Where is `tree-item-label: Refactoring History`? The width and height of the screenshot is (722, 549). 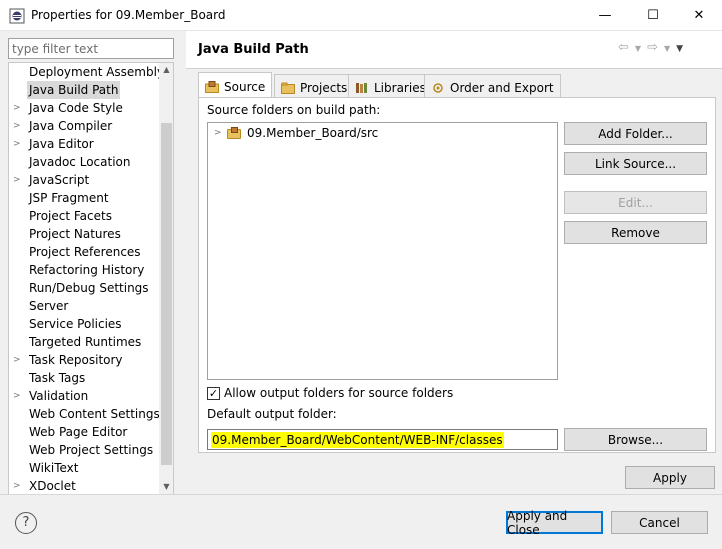 tree-item-label: Refactoring History is located at coordinates (87, 270).